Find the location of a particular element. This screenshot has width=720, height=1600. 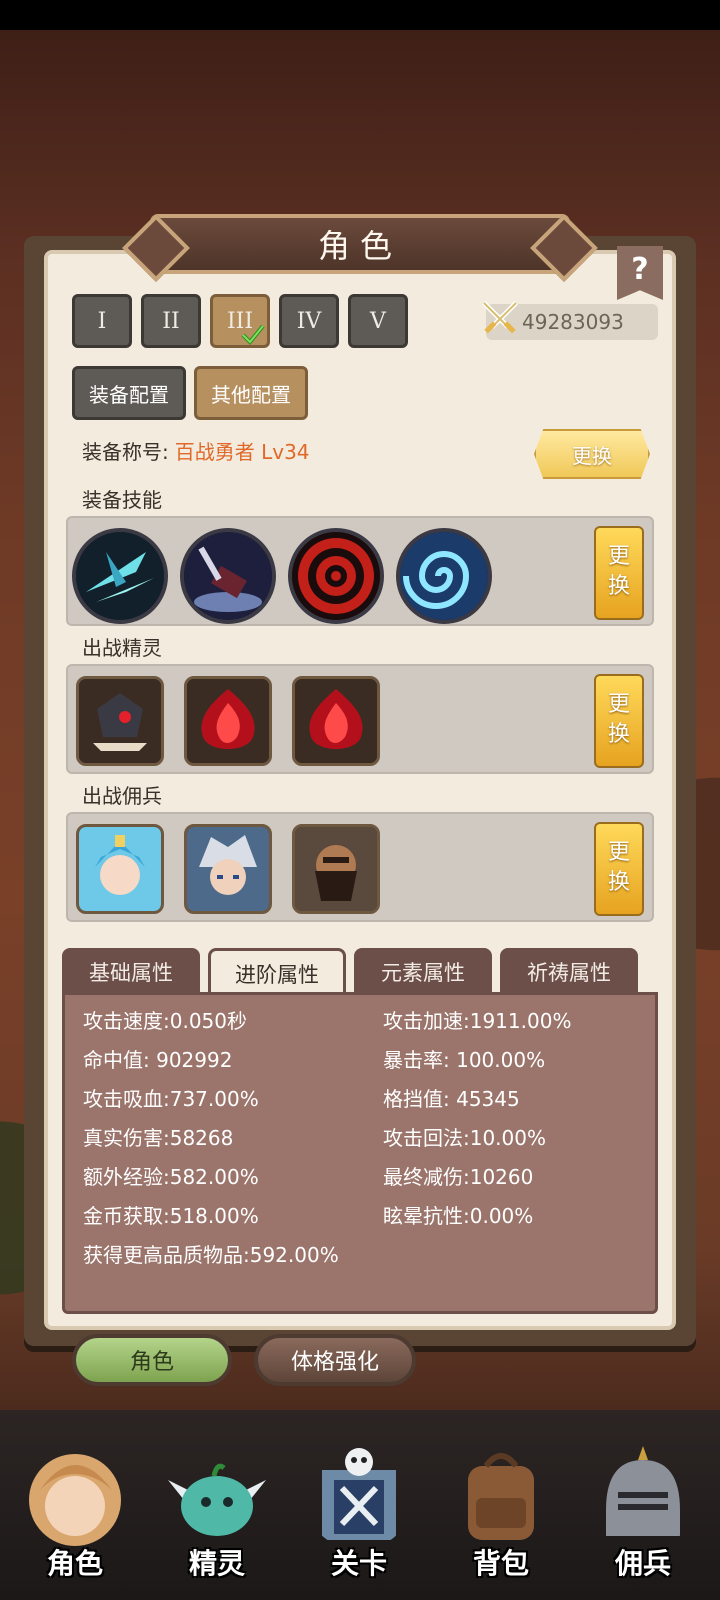

loadout-tab-5: V is located at coordinates (378, 321).